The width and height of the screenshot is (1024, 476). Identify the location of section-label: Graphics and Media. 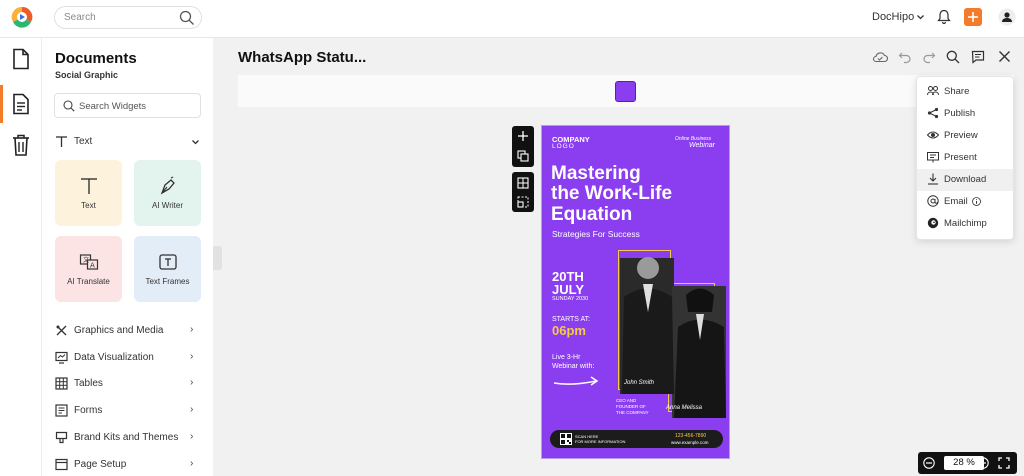
(119, 330).